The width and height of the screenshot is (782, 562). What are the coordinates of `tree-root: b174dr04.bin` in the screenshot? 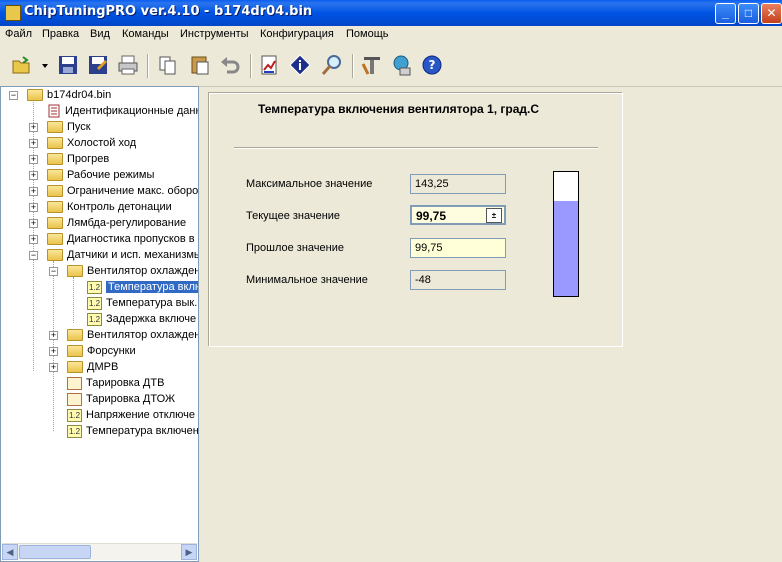 It's located at (69, 95).